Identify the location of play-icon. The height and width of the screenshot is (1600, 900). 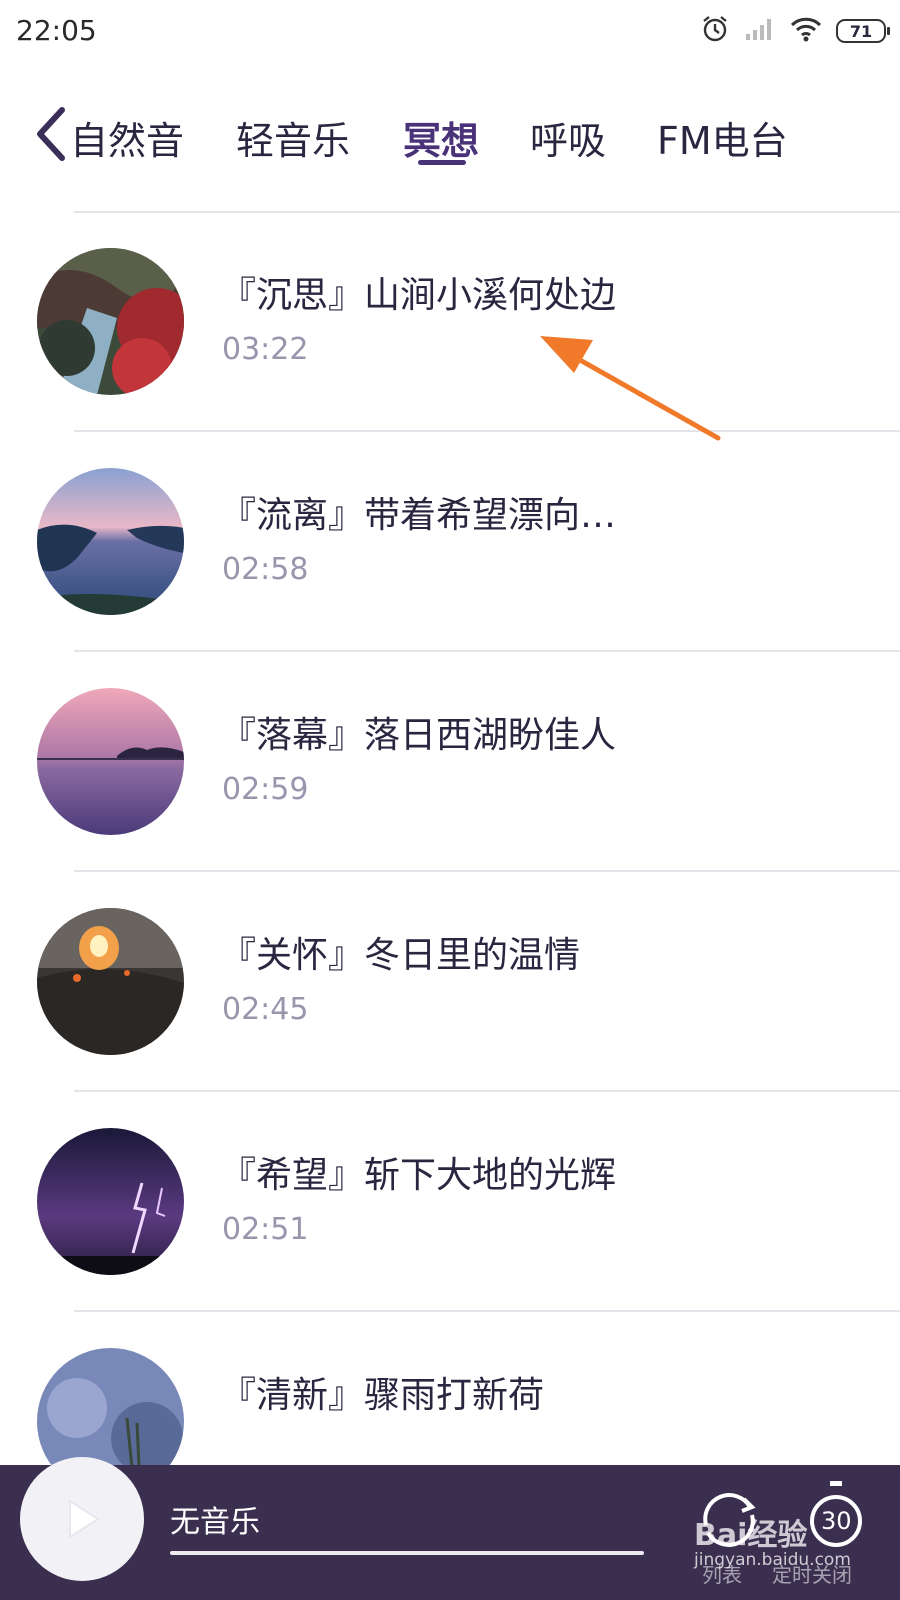
(84, 1519).